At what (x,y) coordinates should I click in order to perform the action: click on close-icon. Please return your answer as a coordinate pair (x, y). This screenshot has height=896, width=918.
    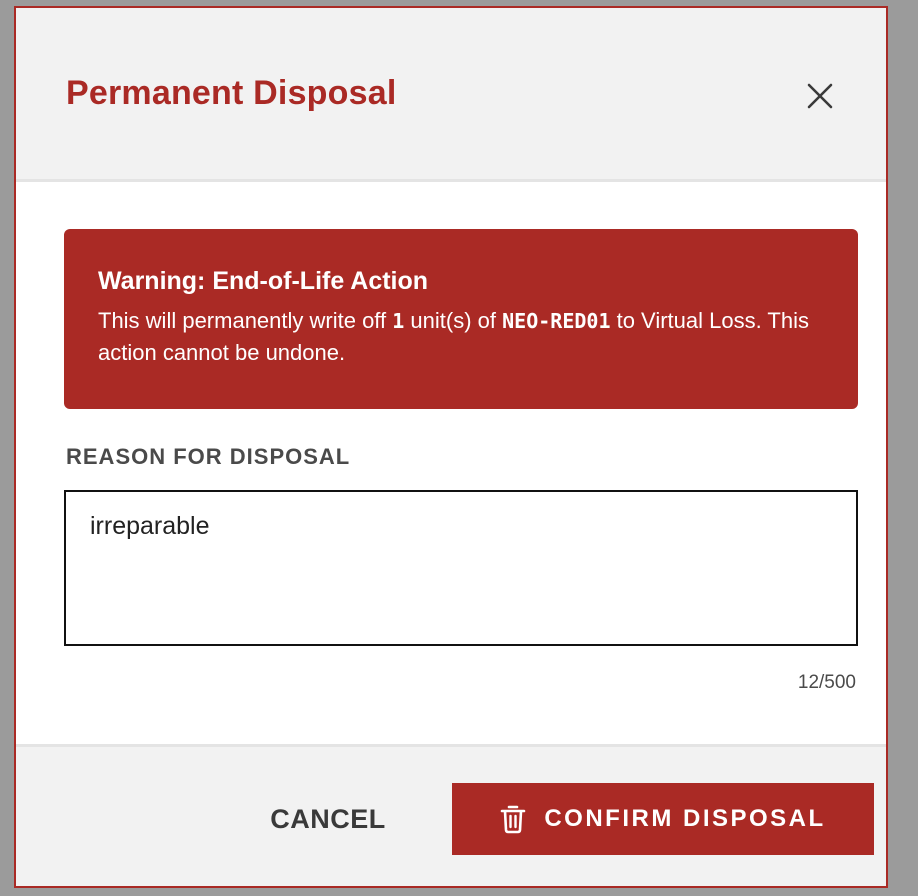
    Looking at the image, I should click on (820, 96).